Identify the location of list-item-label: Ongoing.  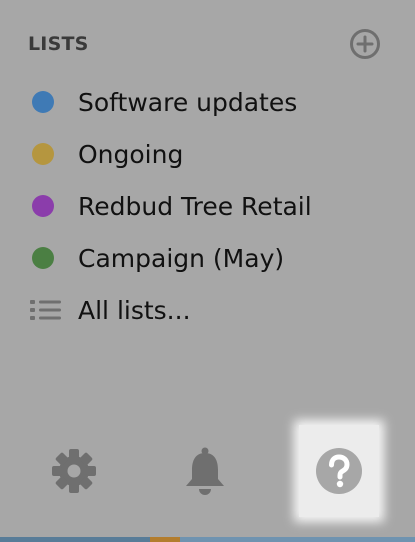
(131, 154).